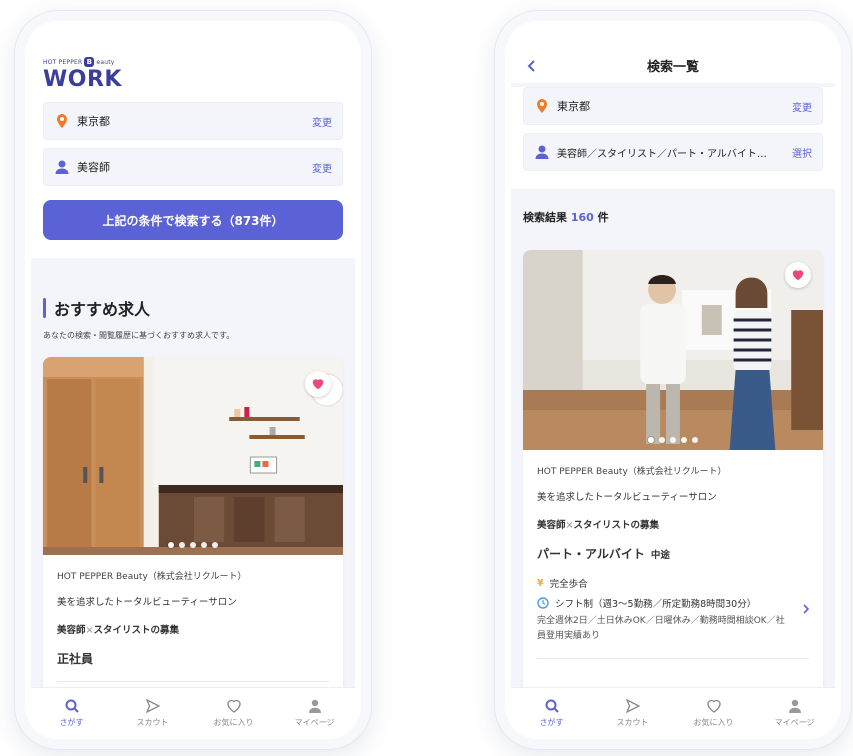 This screenshot has width=853, height=756. What do you see at coordinates (102, 309) in the screenshot?
I see `section-title-text: おすすめ求人` at bounding box center [102, 309].